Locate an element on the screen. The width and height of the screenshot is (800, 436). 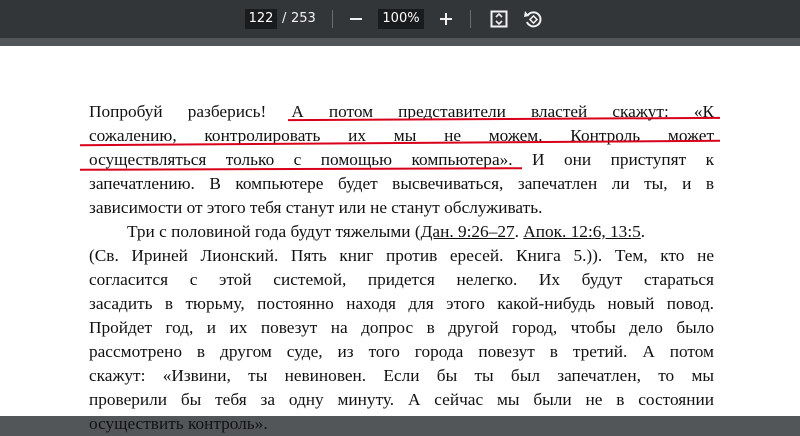
text-fragment: Три с половиной года будут тяжелыми ( is located at coordinates (274, 231).